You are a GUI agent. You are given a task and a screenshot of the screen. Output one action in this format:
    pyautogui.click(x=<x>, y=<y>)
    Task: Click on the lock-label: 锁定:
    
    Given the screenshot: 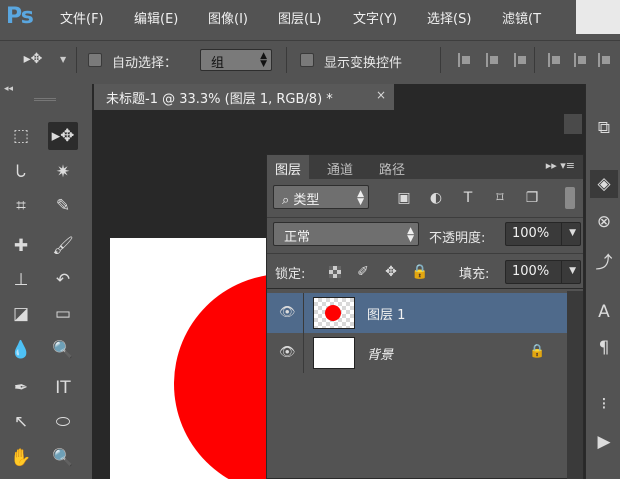 What is the action you would take?
    pyautogui.click(x=290, y=274)
    